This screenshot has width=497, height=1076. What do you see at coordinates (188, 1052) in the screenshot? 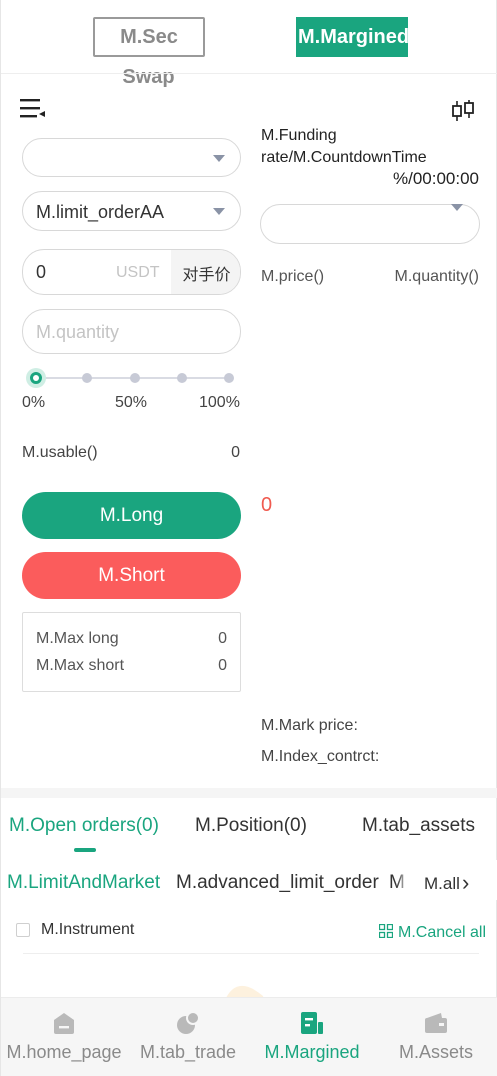
I see `nav-trade-label: M.tab_trade` at bounding box center [188, 1052].